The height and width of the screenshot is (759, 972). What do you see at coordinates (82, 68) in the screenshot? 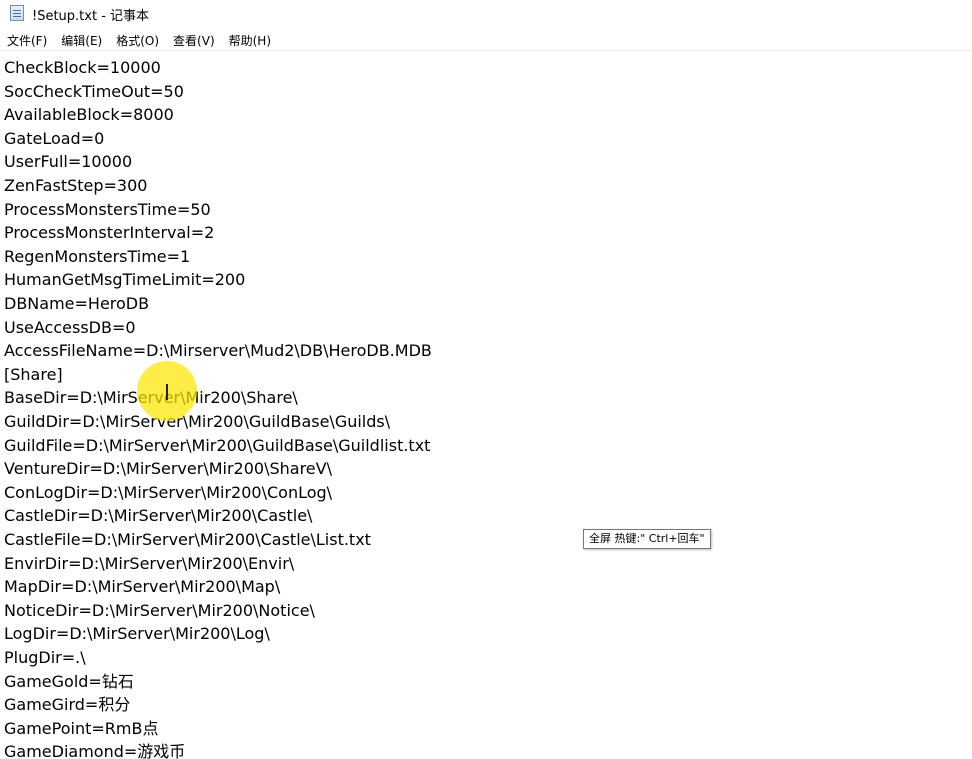
I see `text-line: CheckBlock=10000` at bounding box center [82, 68].